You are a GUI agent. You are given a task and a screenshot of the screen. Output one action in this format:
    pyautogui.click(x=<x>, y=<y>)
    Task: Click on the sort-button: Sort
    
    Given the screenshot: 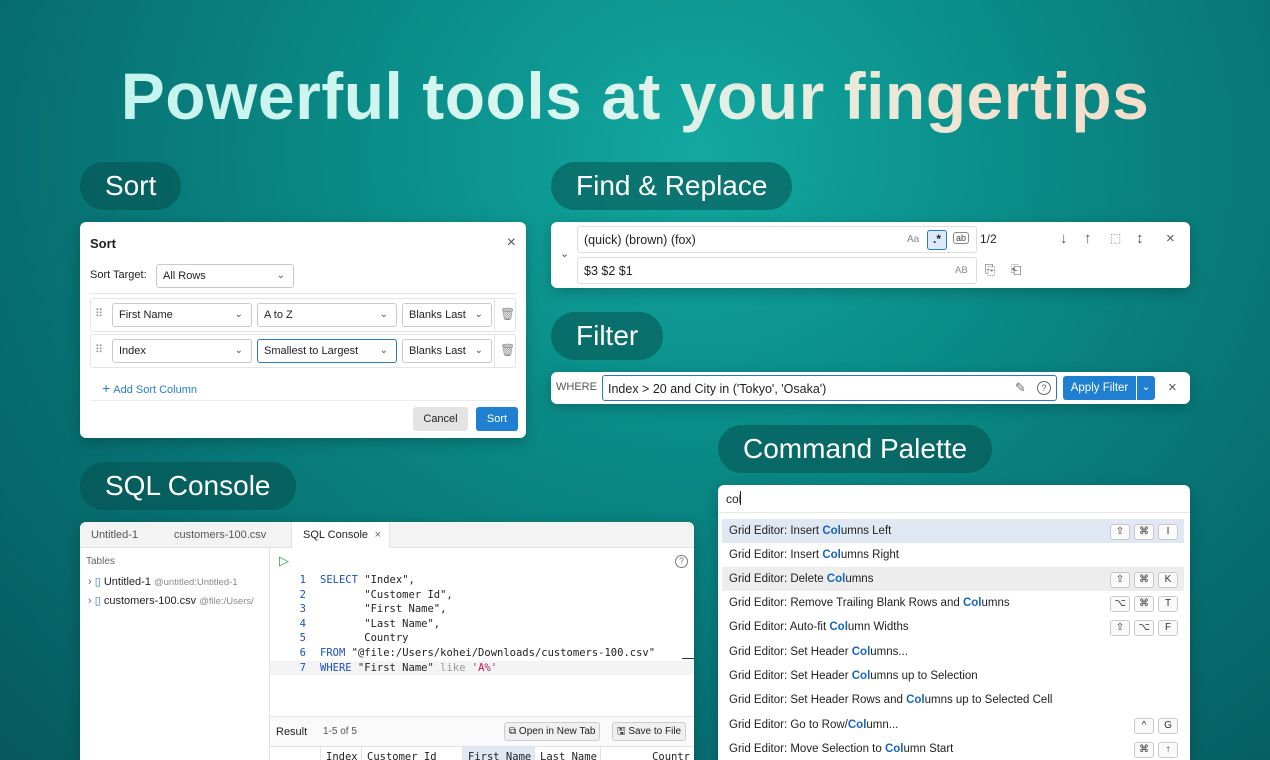 What is the action you would take?
    pyautogui.click(x=497, y=419)
    